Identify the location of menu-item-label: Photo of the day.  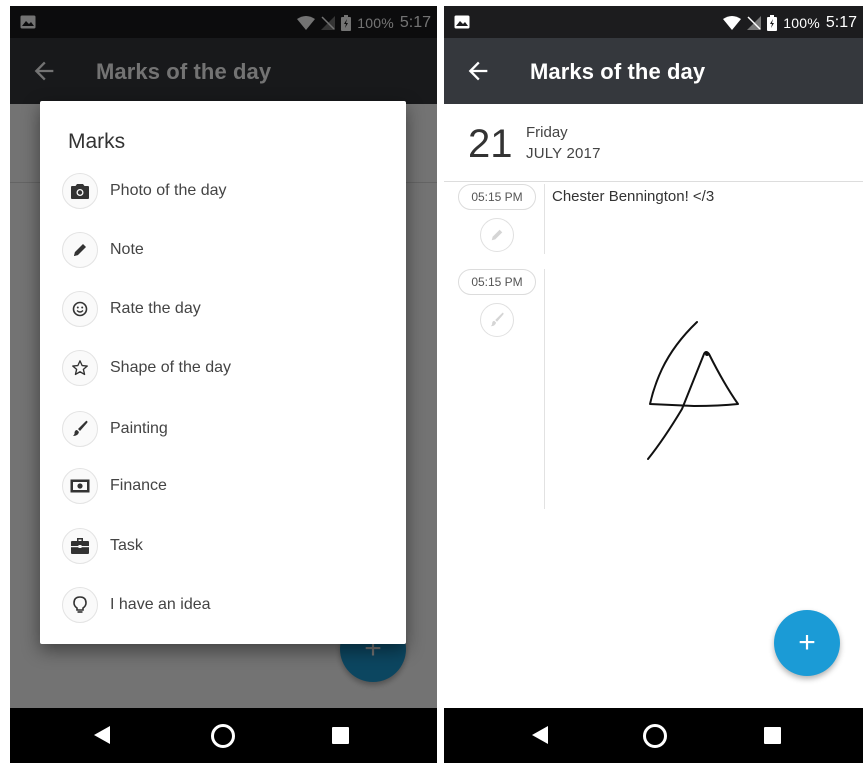
(168, 190).